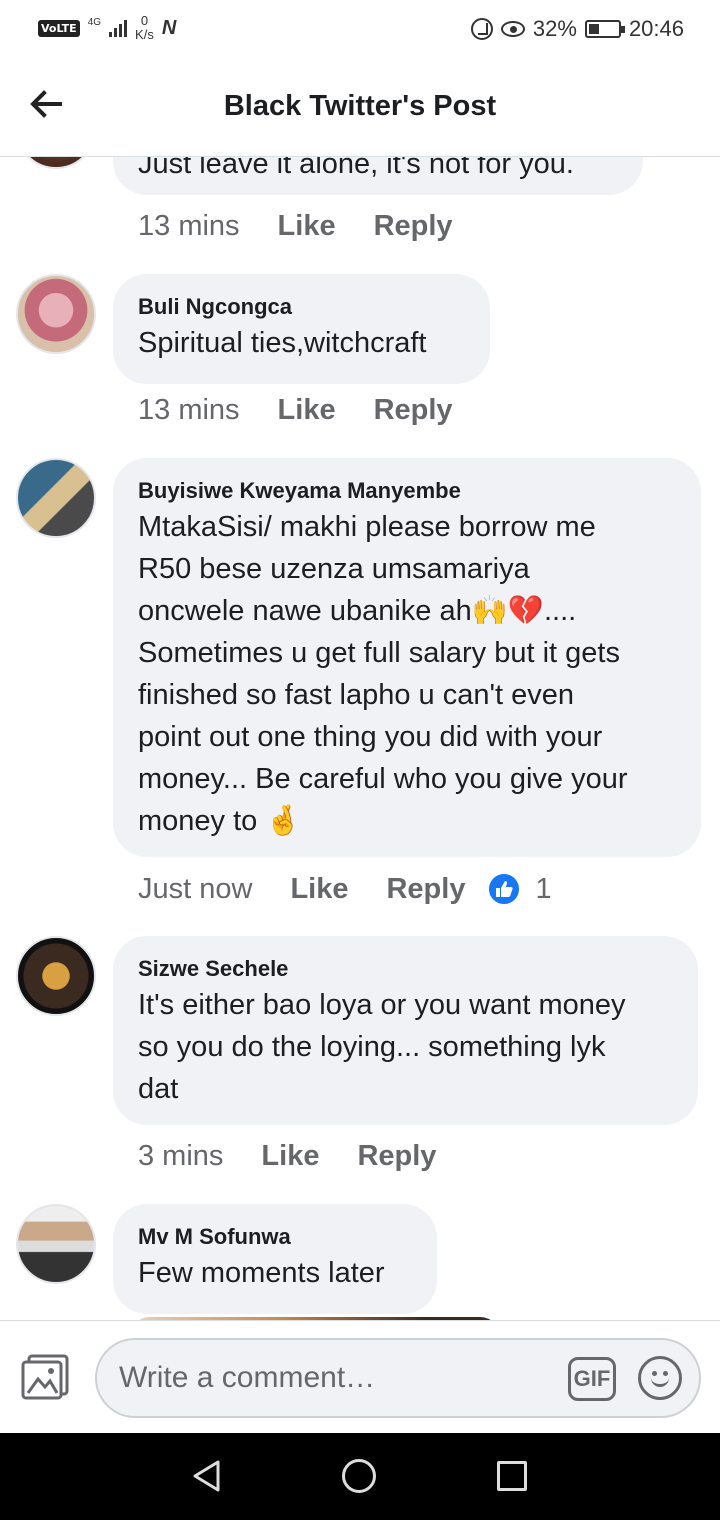 This screenshot has height=1520, width=720. Describe the element at coordinates (660, 1378) in the screenshot. I see `smiley-icon` at that location.